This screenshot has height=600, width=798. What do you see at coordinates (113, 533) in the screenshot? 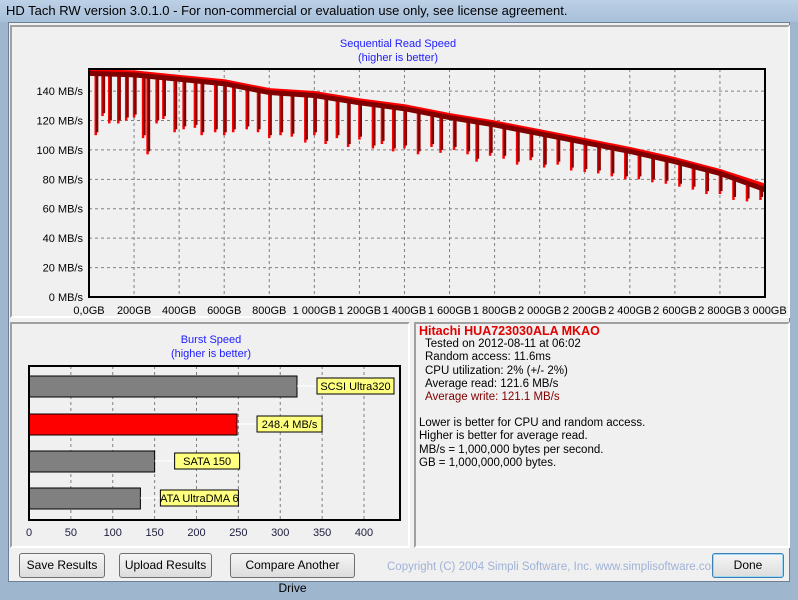
I see `burst-tick-label: 100` at bounding box center [113, 533].